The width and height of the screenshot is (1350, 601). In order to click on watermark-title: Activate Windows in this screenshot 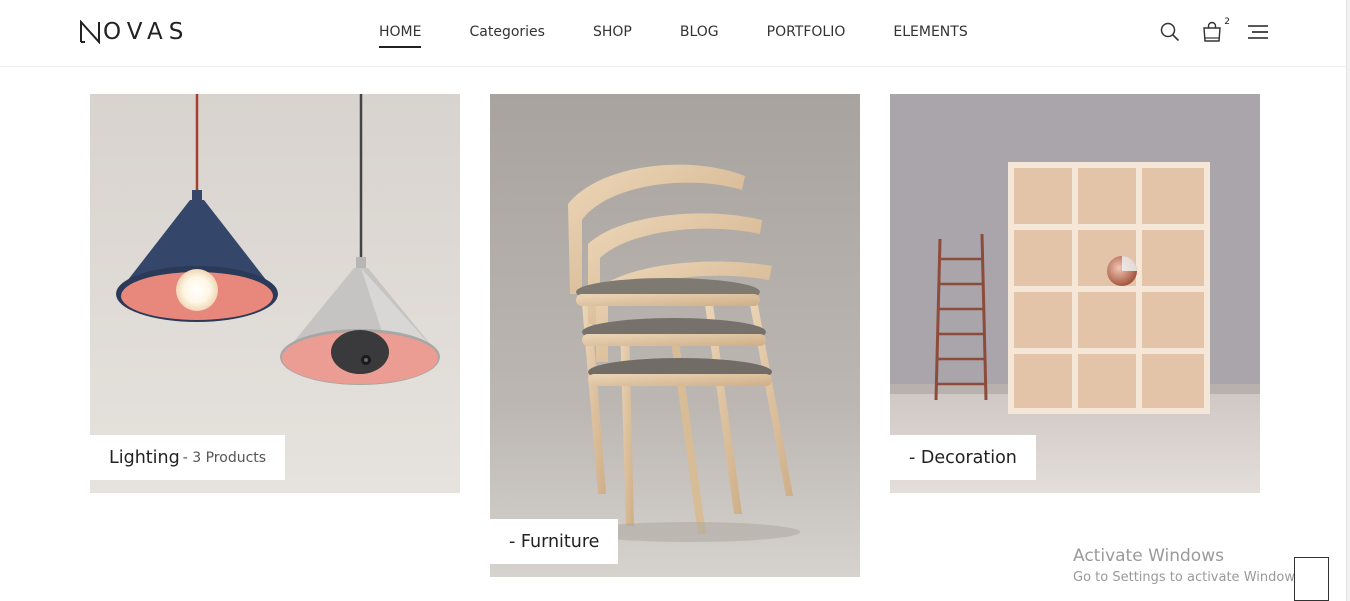, I will do `click(1148, 556)`.